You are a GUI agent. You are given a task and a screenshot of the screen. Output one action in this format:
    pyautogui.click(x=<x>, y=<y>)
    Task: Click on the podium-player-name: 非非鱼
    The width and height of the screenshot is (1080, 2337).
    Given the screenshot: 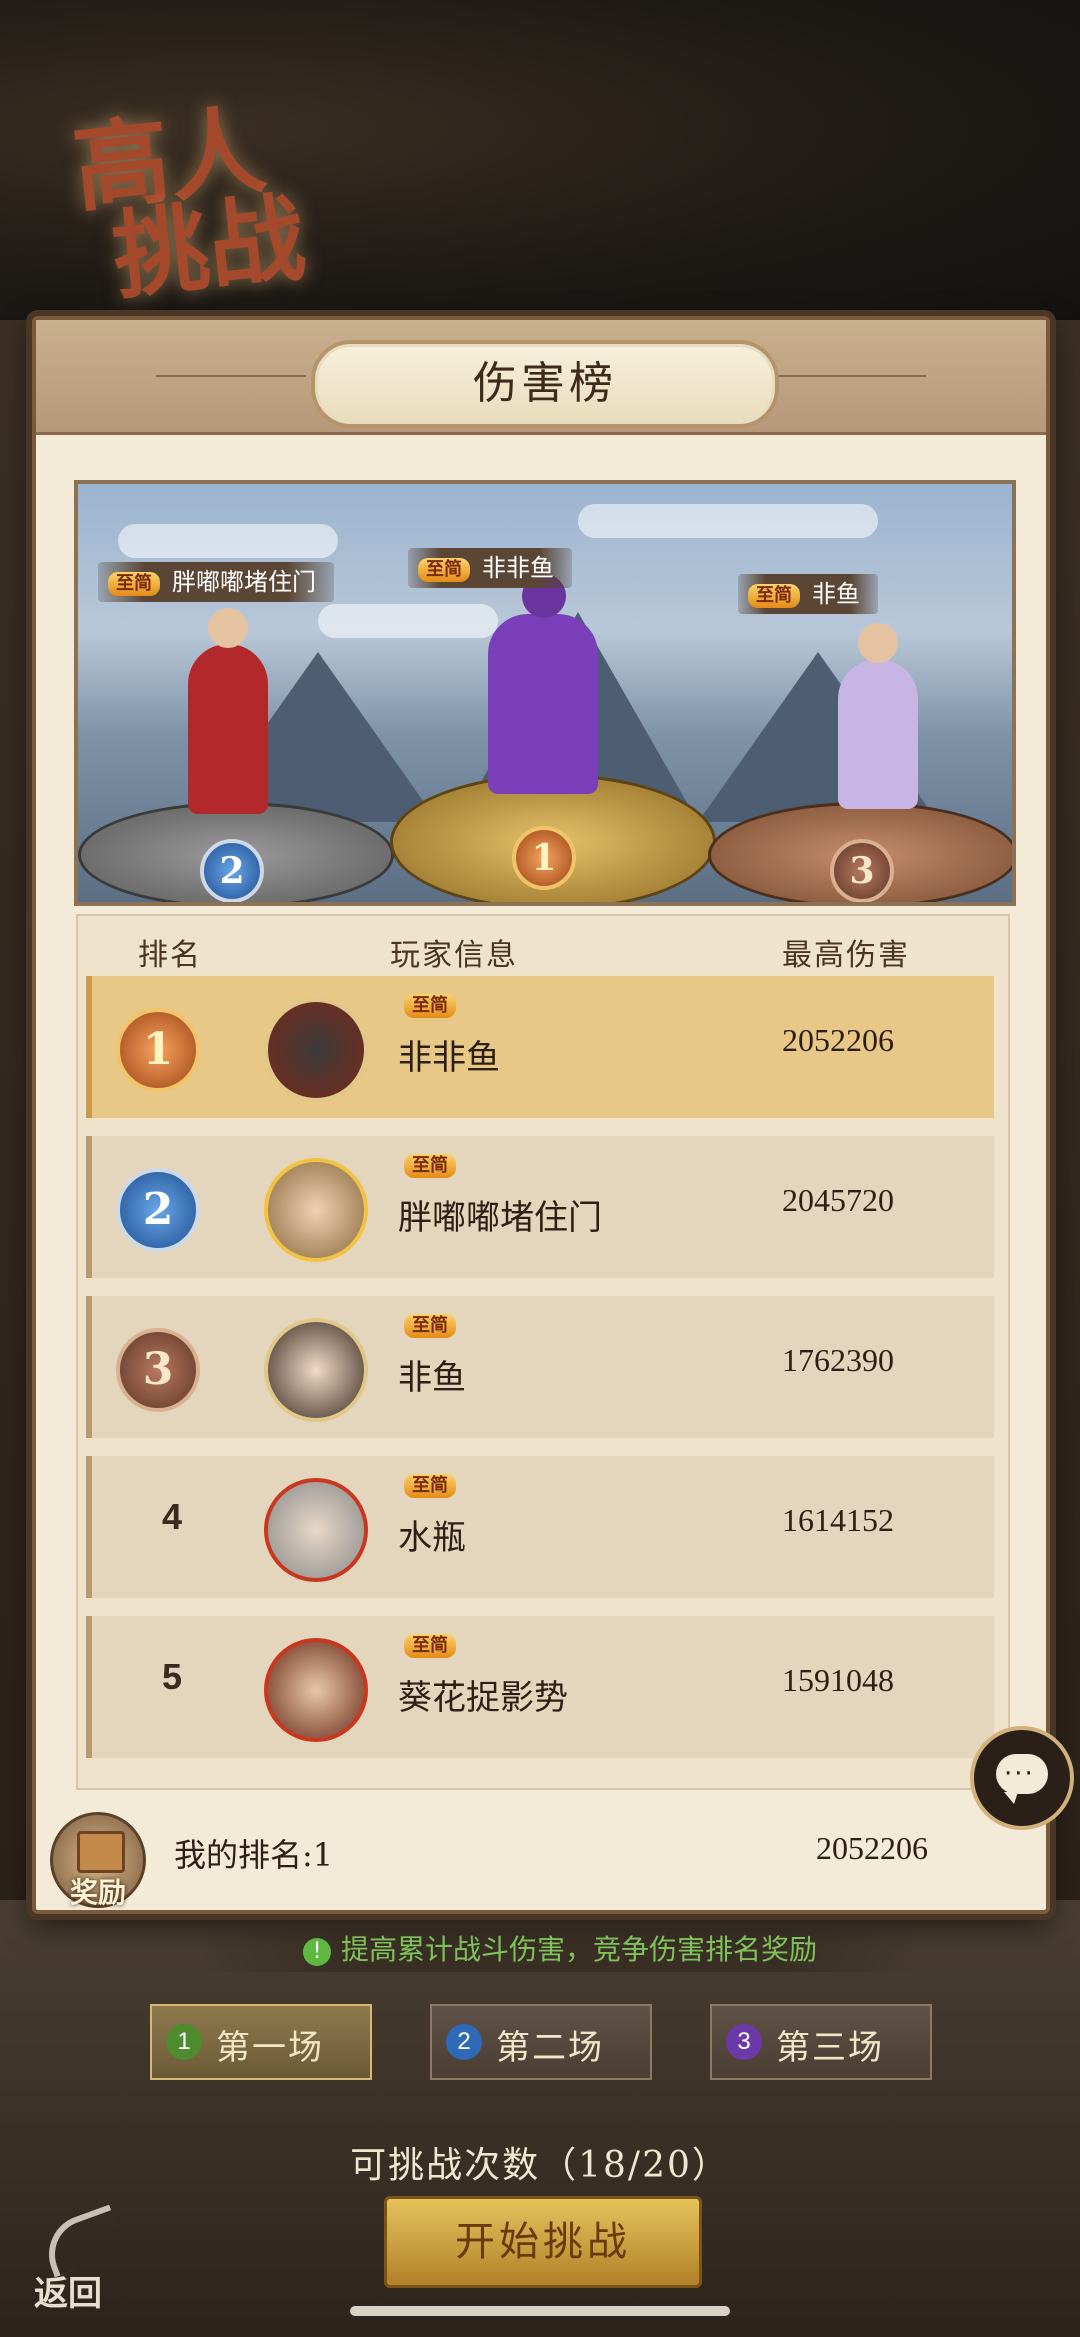 What is the action you would take?
    pyautogui.click(x=518, y=568)
    